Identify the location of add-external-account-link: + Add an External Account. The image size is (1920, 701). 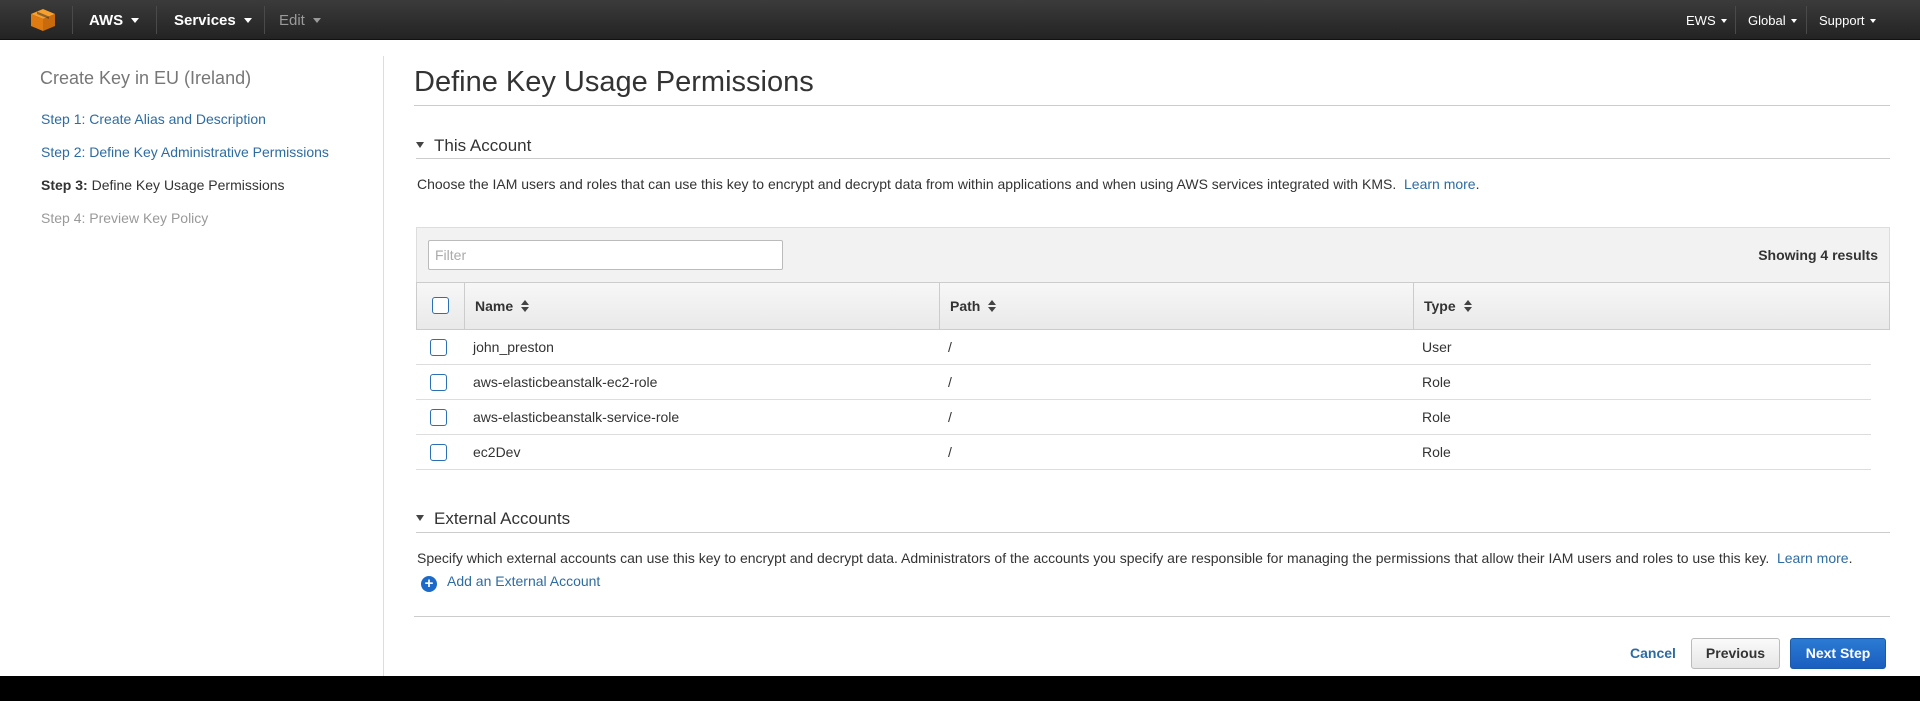
(510, 582).